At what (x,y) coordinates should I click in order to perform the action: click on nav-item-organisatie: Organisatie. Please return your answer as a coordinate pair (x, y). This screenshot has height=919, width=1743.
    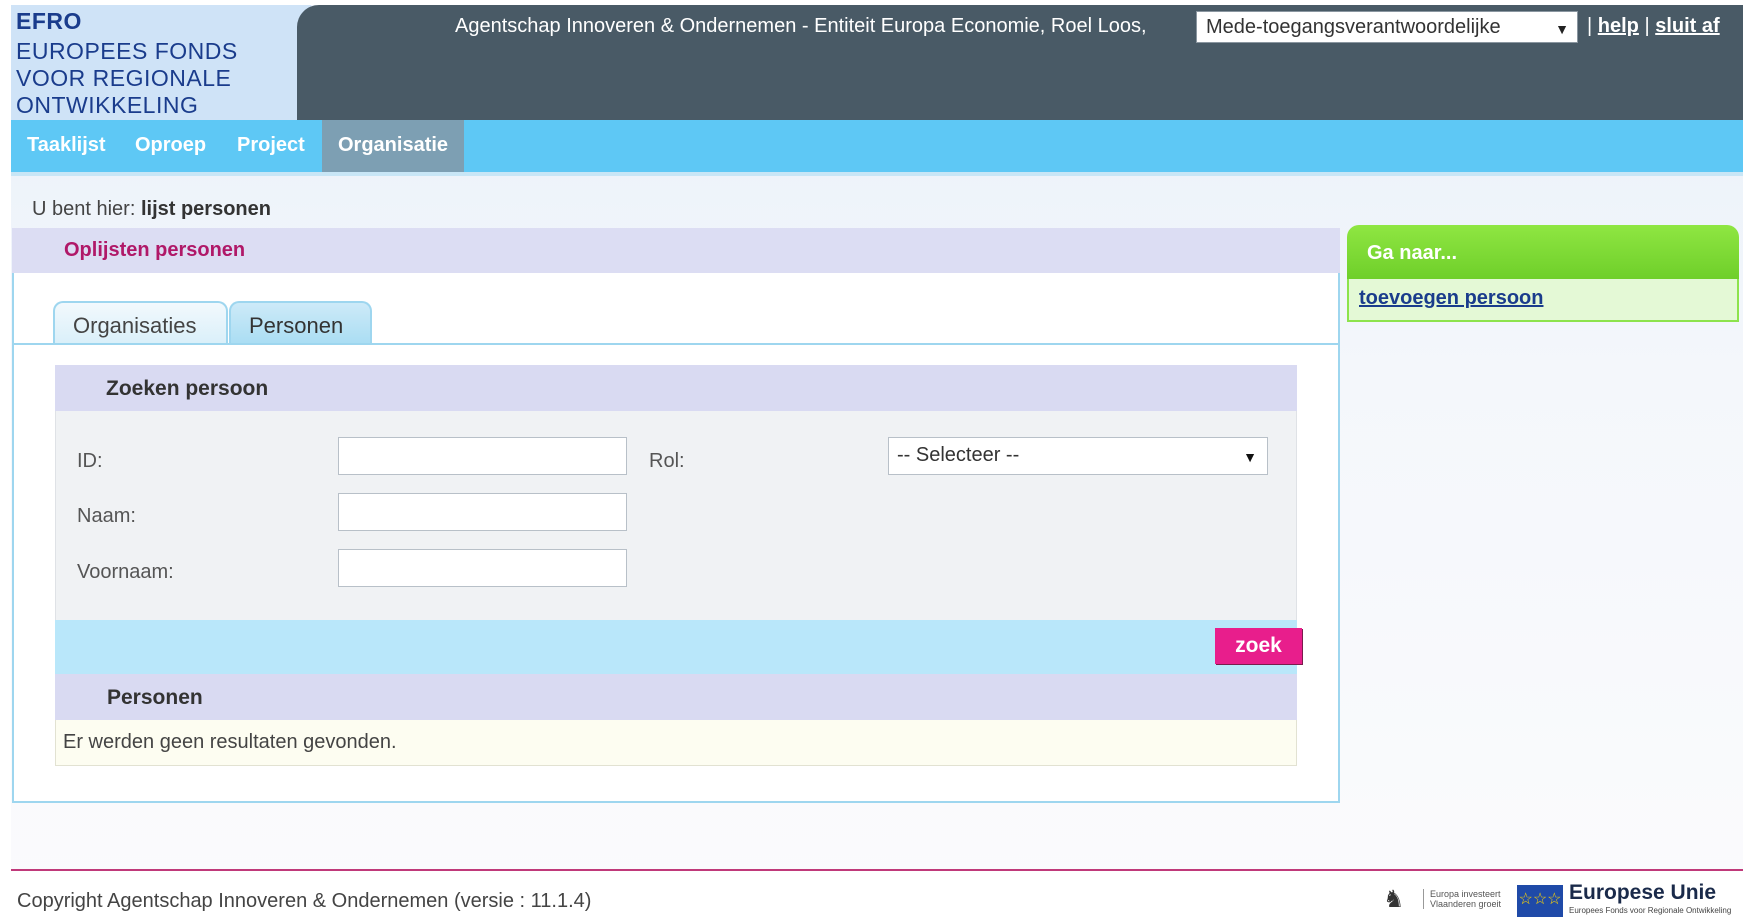
    Looking at the image, I should click on (393, 146).